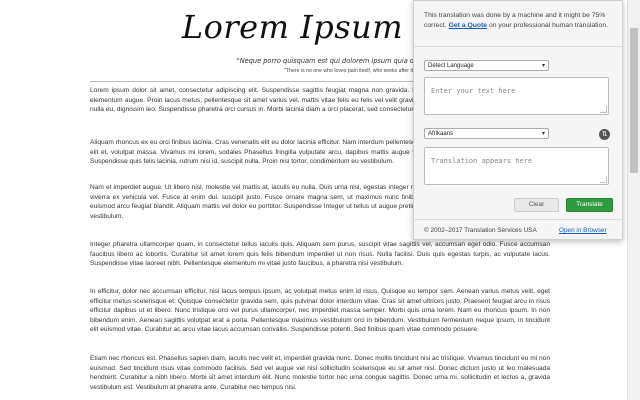 Image resolution: width=640 pixels, height=400 pixels. What do you see at coordinates (518, 46) in the screenshot?
I see `notice-divider` at bounding box center [518, 46].